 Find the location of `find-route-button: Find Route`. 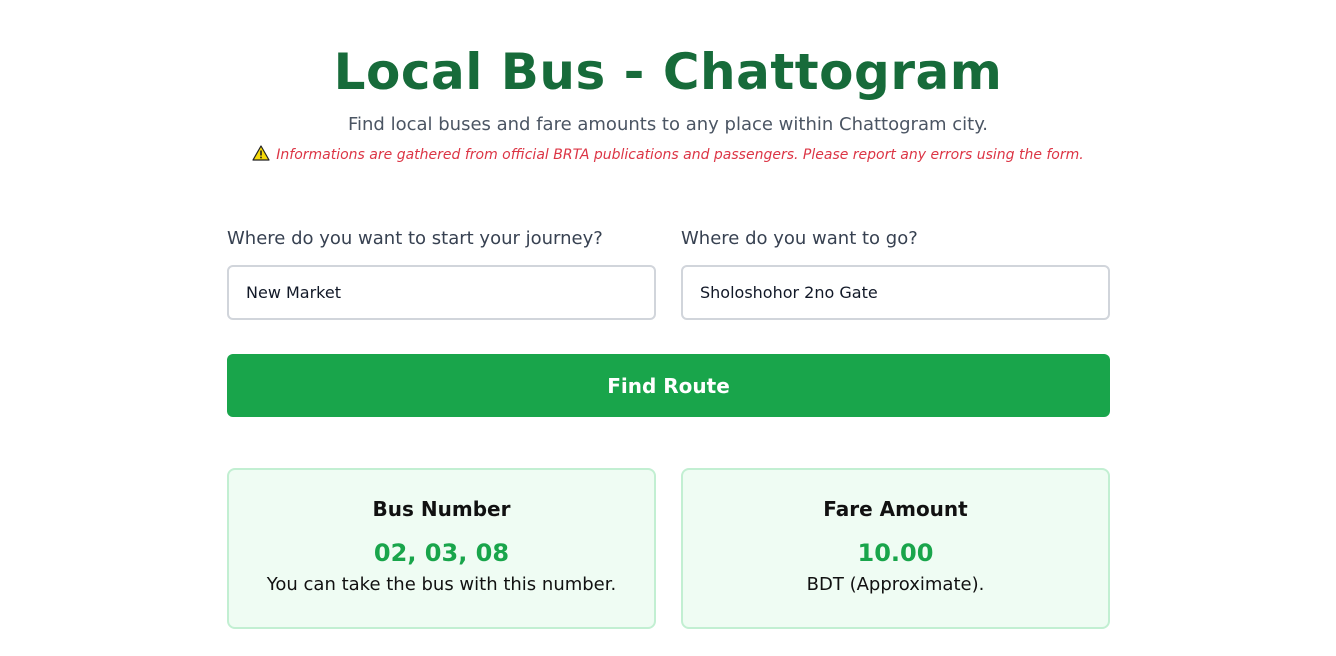

find-route-button: Find Route is located at coordinates (668, 385).